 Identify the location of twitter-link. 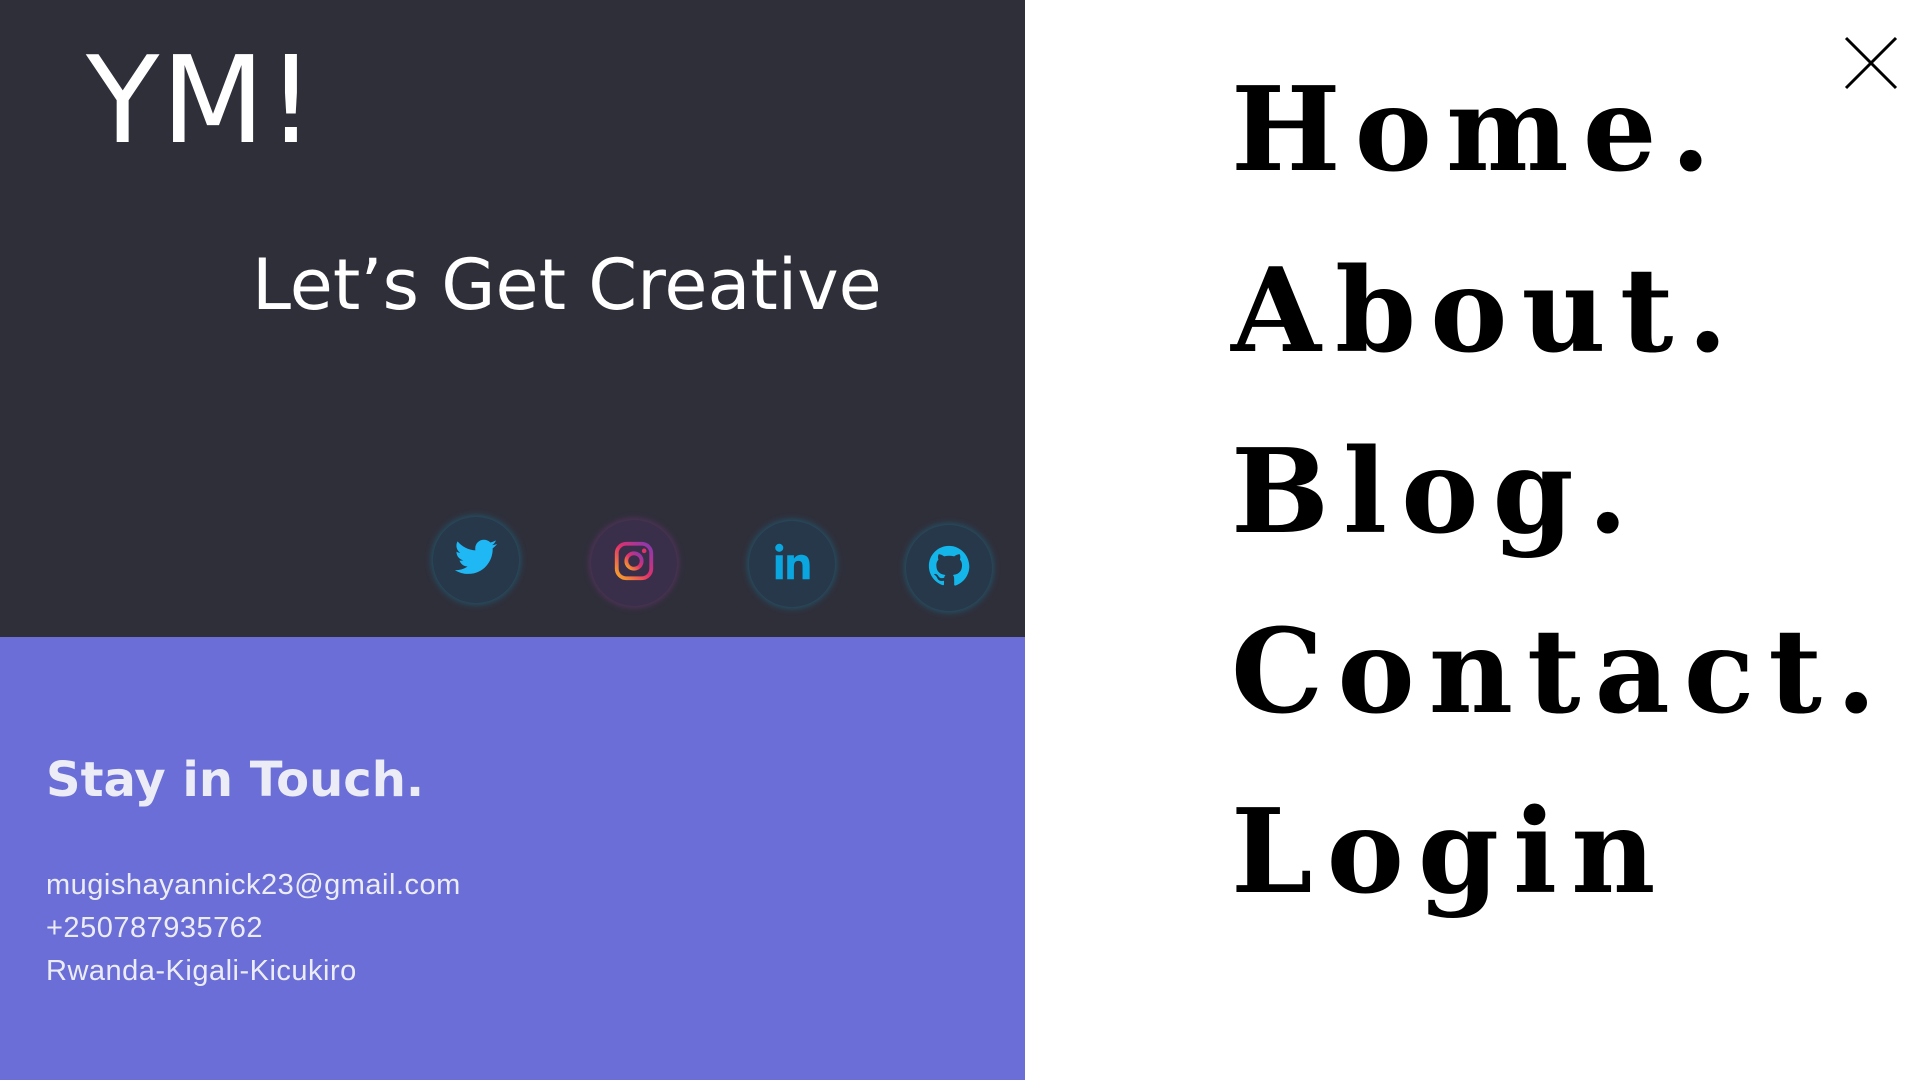
(476, 560).